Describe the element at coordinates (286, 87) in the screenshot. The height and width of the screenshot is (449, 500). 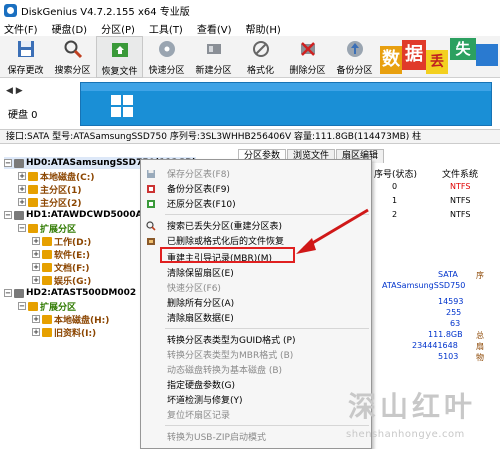
I see `disk-stripe` at that location.